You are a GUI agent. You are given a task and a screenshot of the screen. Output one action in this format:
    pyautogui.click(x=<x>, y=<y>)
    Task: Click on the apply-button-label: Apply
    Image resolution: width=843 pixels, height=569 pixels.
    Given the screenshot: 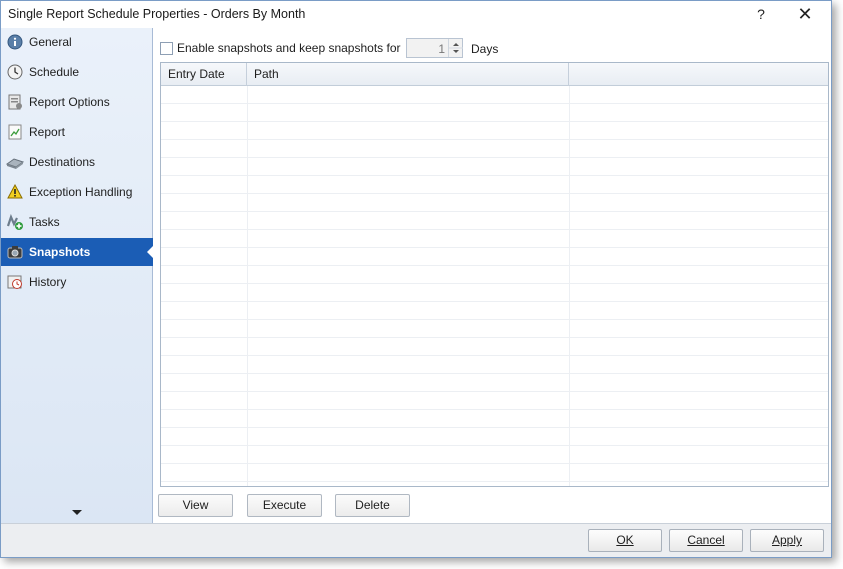 What is the action you would take?
    pyautogui.click(x=787, y=540)
    